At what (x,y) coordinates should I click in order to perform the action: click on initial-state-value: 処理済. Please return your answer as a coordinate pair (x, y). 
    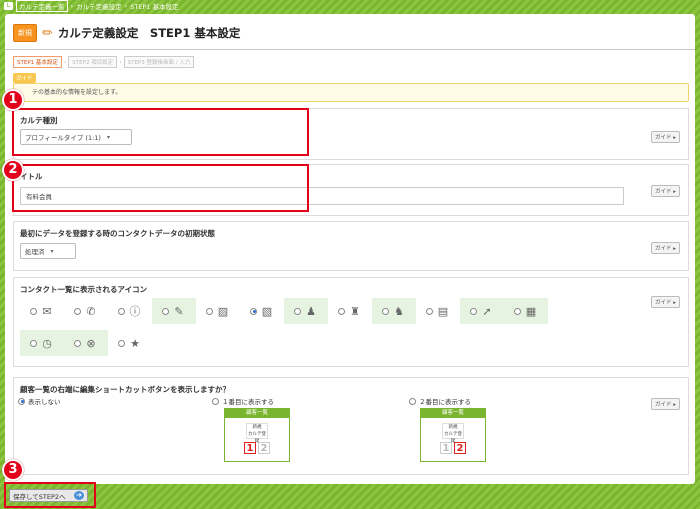
    Looking at the image, I should click on (35, 252).